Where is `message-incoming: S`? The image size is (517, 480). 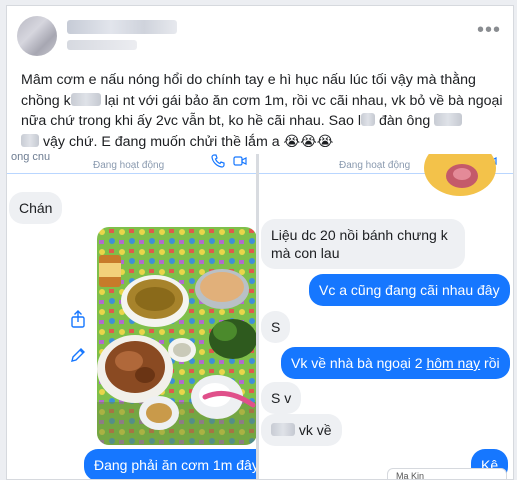 message-incoming: S is located at coordinates (276, 327).